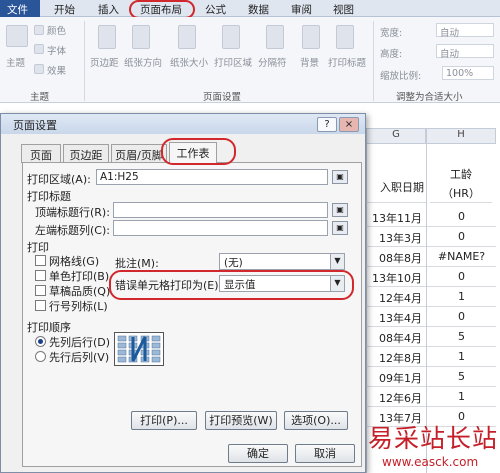  I want to click on row-col-headers-checkbox, so click(40, 305).